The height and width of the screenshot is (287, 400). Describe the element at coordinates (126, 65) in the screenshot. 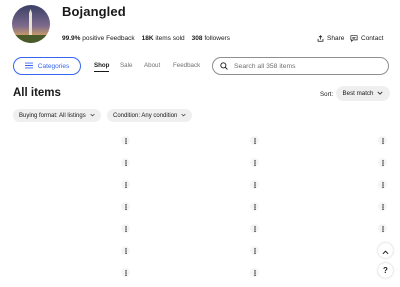

I see `tab-sale: Sale` at that location.